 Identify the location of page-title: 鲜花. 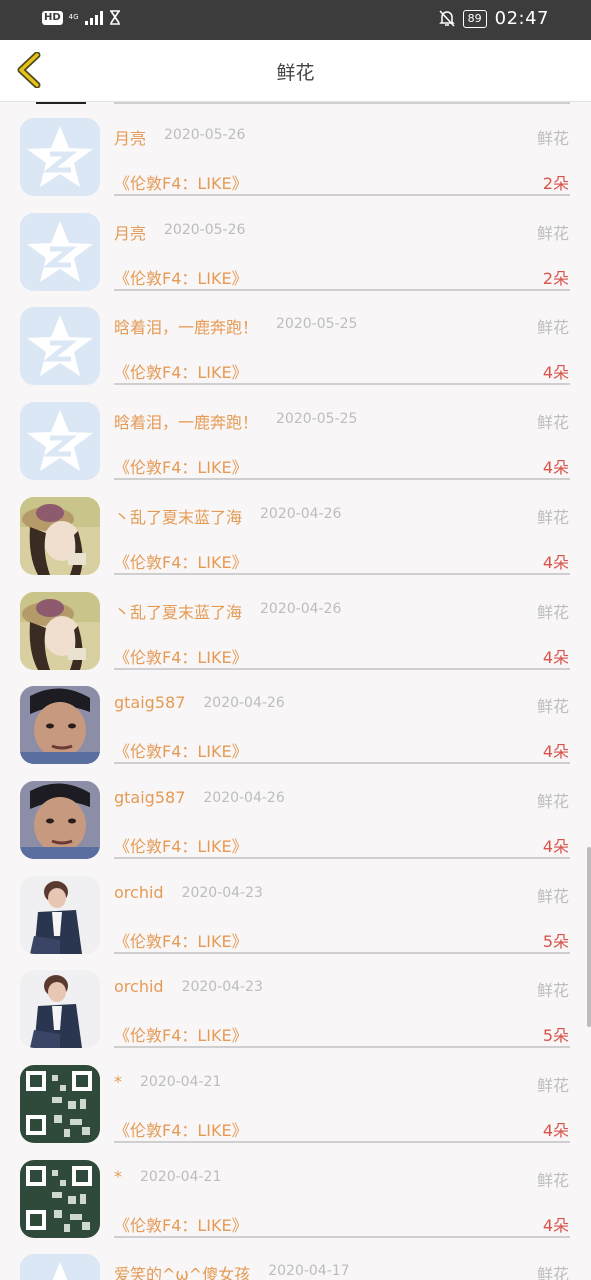
(295, 73).